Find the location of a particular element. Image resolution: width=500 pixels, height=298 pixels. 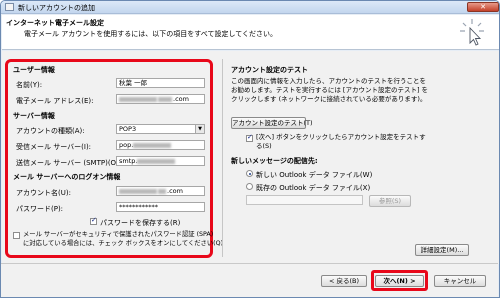

password-field: ************ is located at coordinates (160, 207).